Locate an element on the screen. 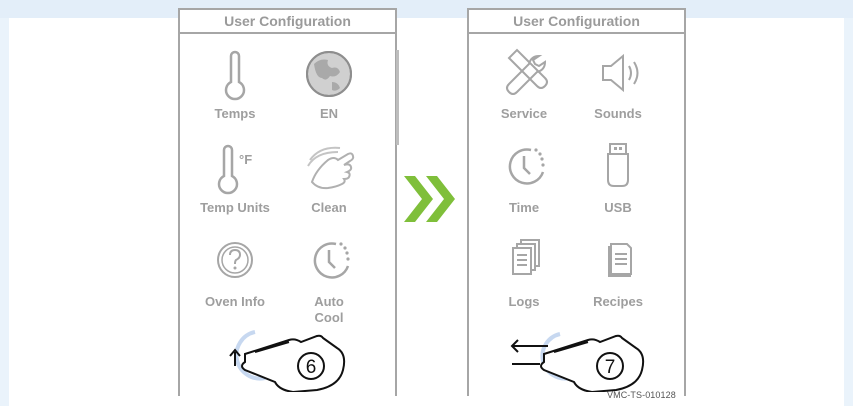 The image size is (853, 406). recipe-document-icon is located at coordinates (620, 260).